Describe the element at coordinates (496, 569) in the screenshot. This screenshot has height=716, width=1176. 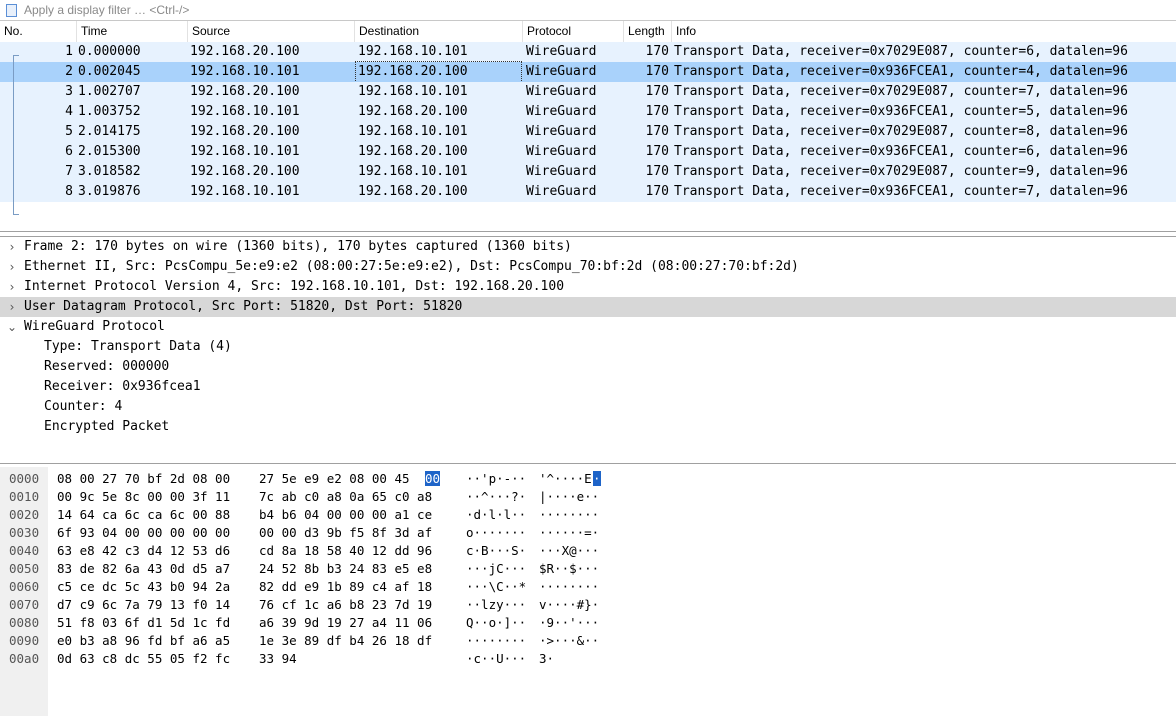
I see `bytes-ascii: ···jC···` at that location.